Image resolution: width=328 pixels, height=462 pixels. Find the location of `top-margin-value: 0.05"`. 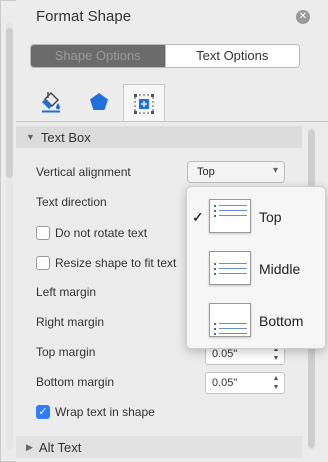

top-margin-value: 0.05" is located at coordinates (224, 354).